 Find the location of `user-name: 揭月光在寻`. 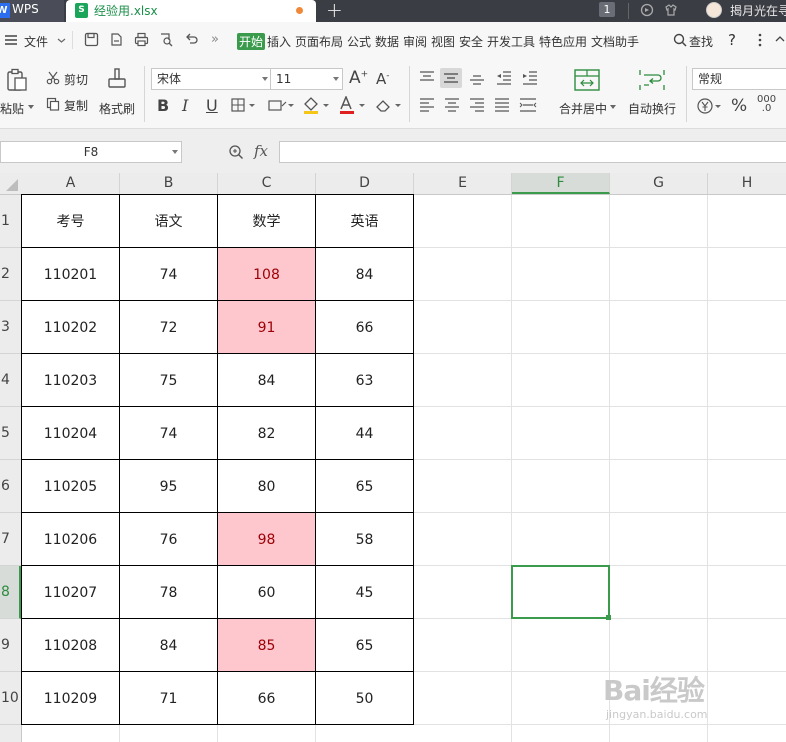

user-name: 揭月光在寻 is located at coordinates (758, 10).